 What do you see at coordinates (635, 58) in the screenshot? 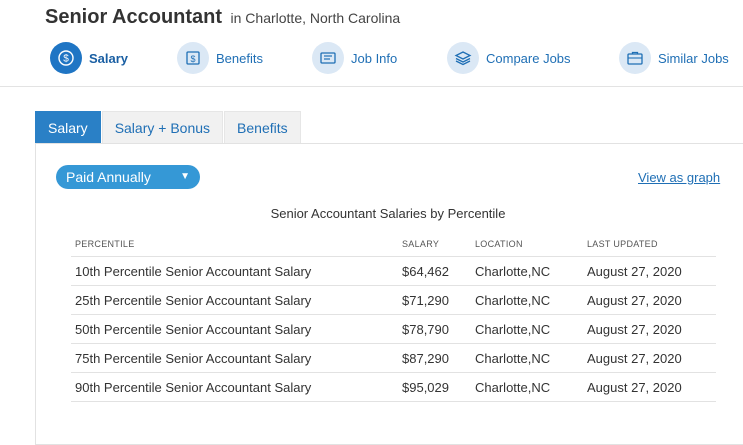
I see `briefcase-icon` at bounding box center [635, 58].